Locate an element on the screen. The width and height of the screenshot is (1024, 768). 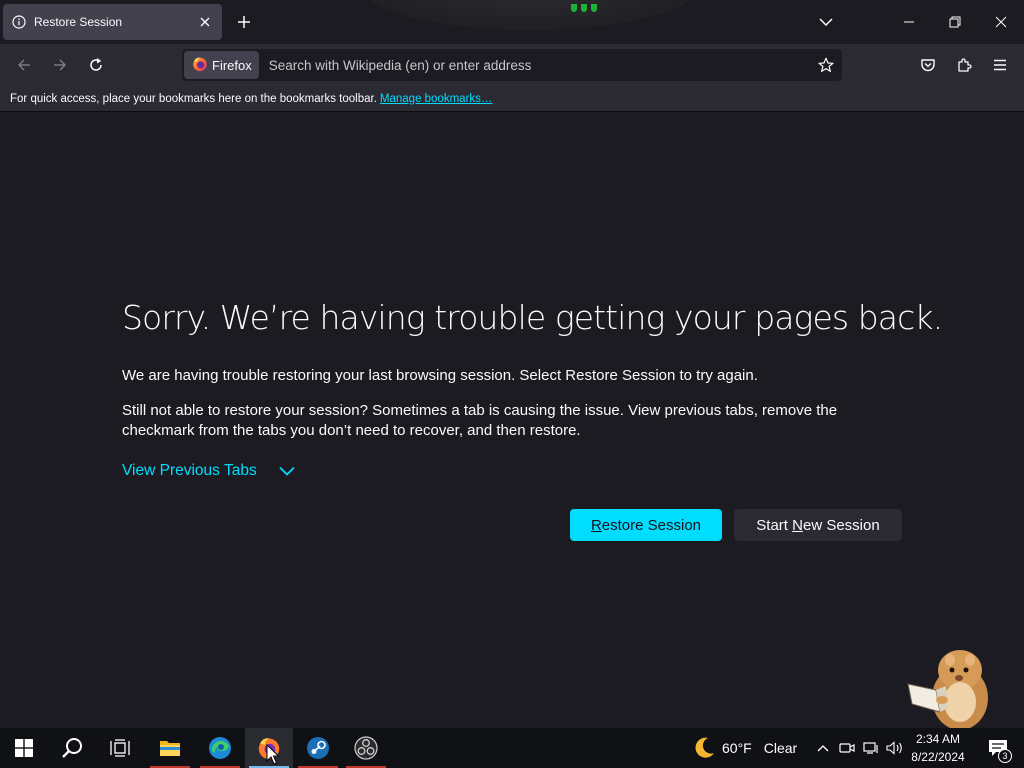
search-icon is located at coordinates (72, 748).